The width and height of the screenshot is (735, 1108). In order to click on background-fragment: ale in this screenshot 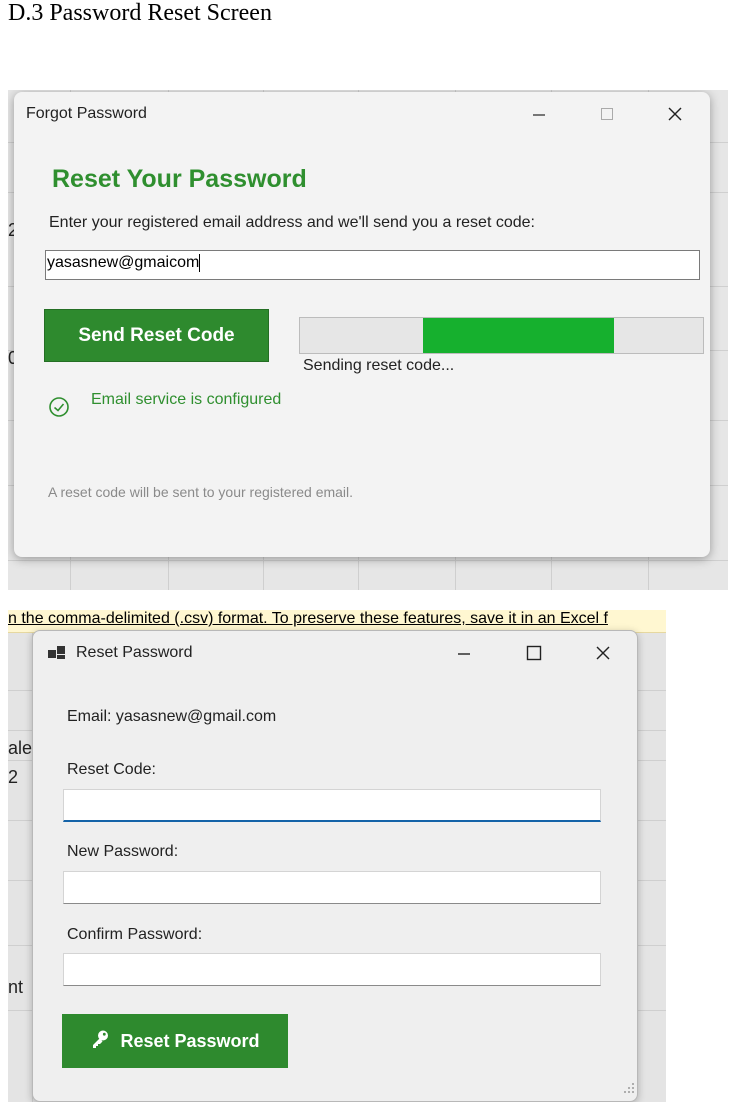, I will do `click(20, 748)`.